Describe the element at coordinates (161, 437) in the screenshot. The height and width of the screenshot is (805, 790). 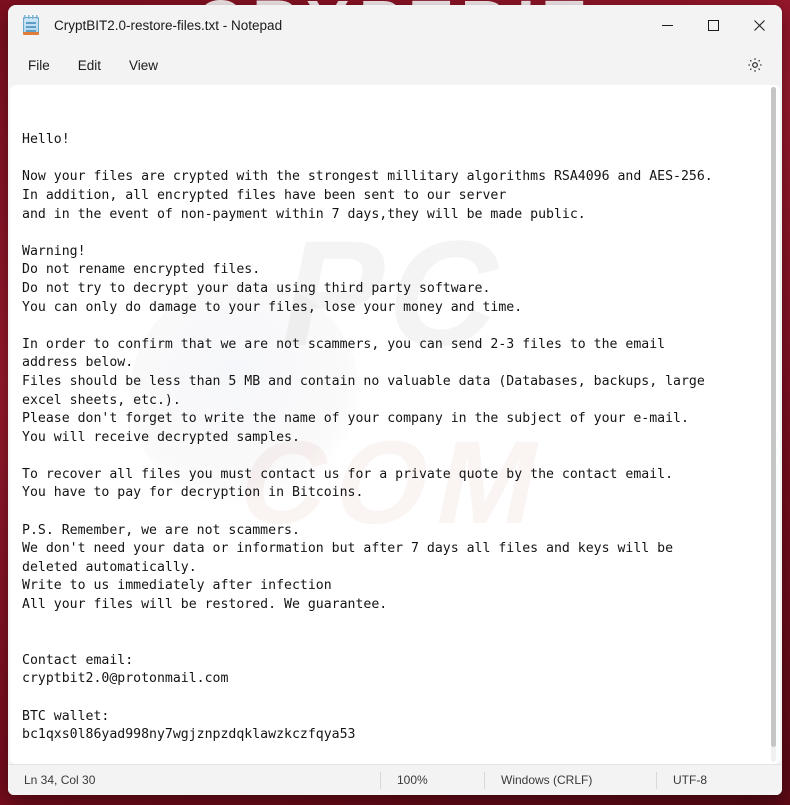
I see `note-line: You will receive decrypted samples.` at that location.